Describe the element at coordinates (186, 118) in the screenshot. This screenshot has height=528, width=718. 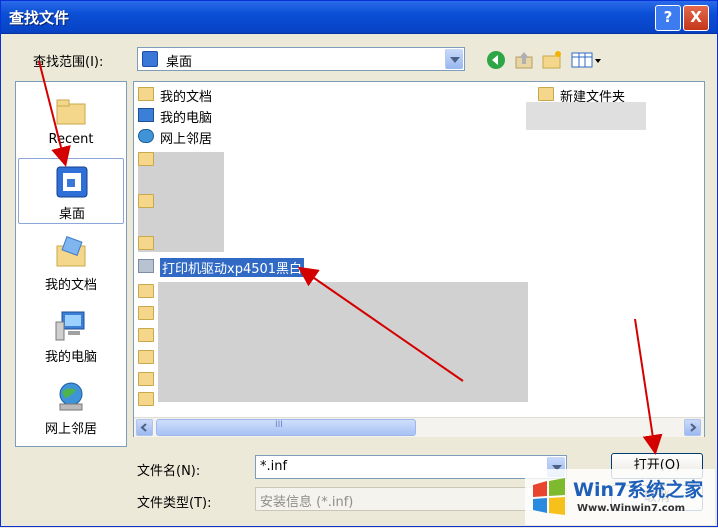
I see `list-item-label: 我的电脑` at that location.